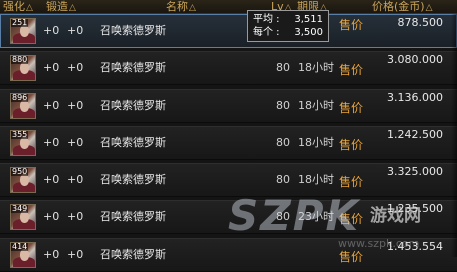  I want to click on table-row: 414 +0 +0 召唤索德罗斯 售价 1.453.554, so click(228, 255).